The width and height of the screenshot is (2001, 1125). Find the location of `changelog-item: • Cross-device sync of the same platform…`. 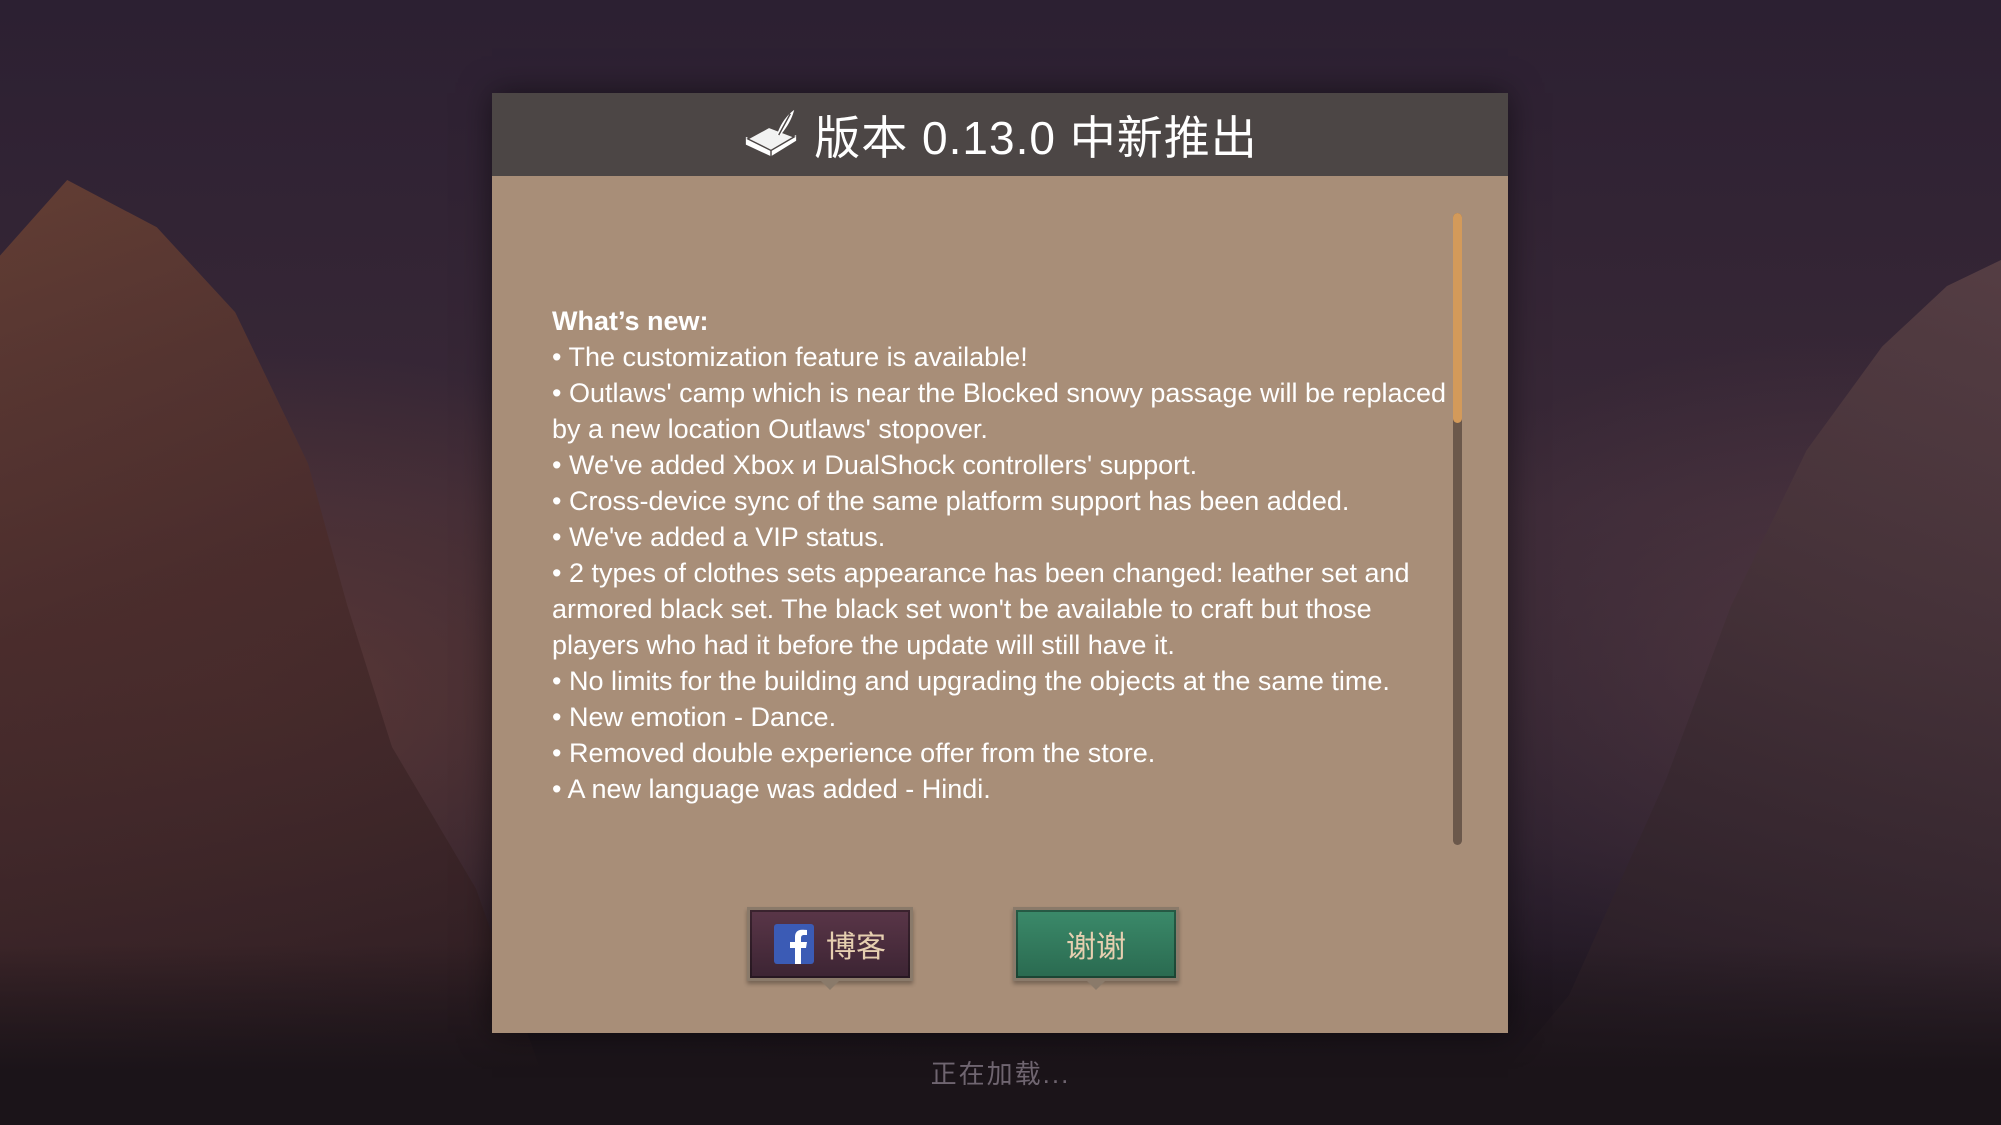

changelog-item: • Cross-device sync of the same platform… is located at coordinates (951, 501).